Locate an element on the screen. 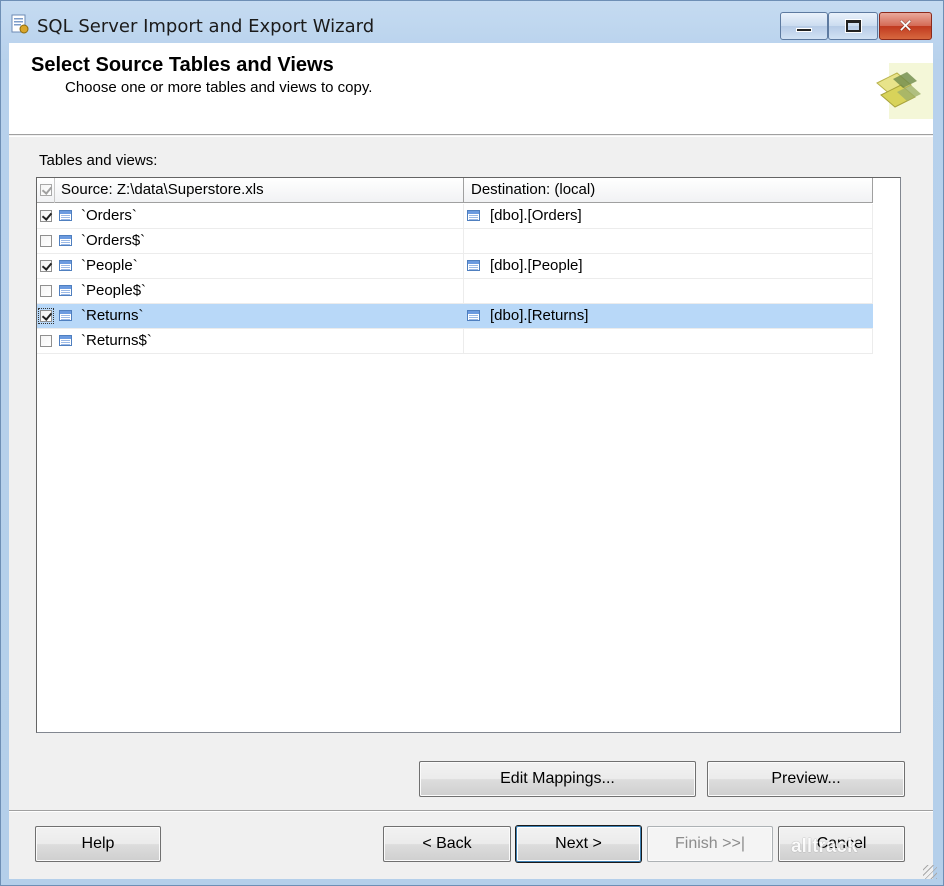 Image resolution: width=944 pixels, height=886 pixels. help-button: Help is located at coordinates (98, 844).